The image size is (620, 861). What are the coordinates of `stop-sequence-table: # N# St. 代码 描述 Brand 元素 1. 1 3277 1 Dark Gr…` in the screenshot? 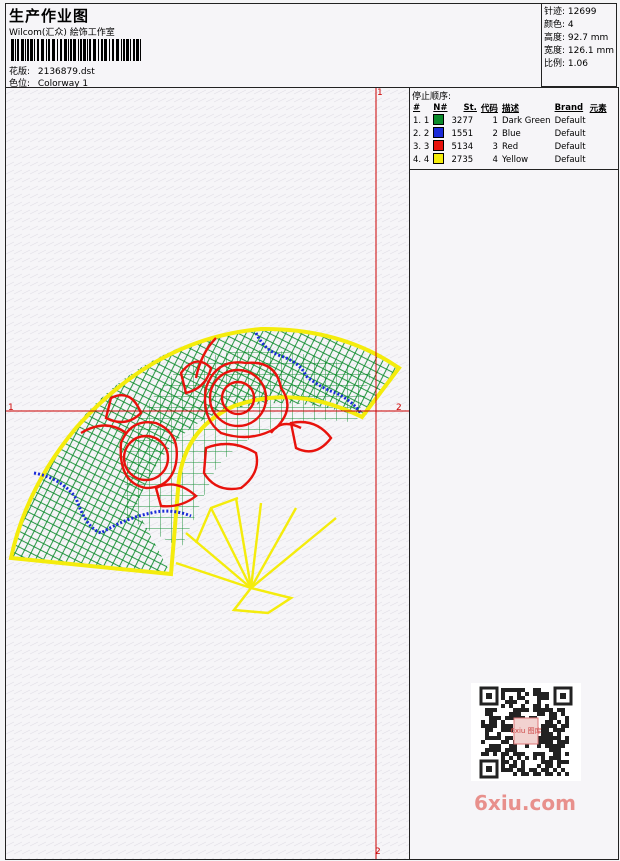 It's located at (510, 134).